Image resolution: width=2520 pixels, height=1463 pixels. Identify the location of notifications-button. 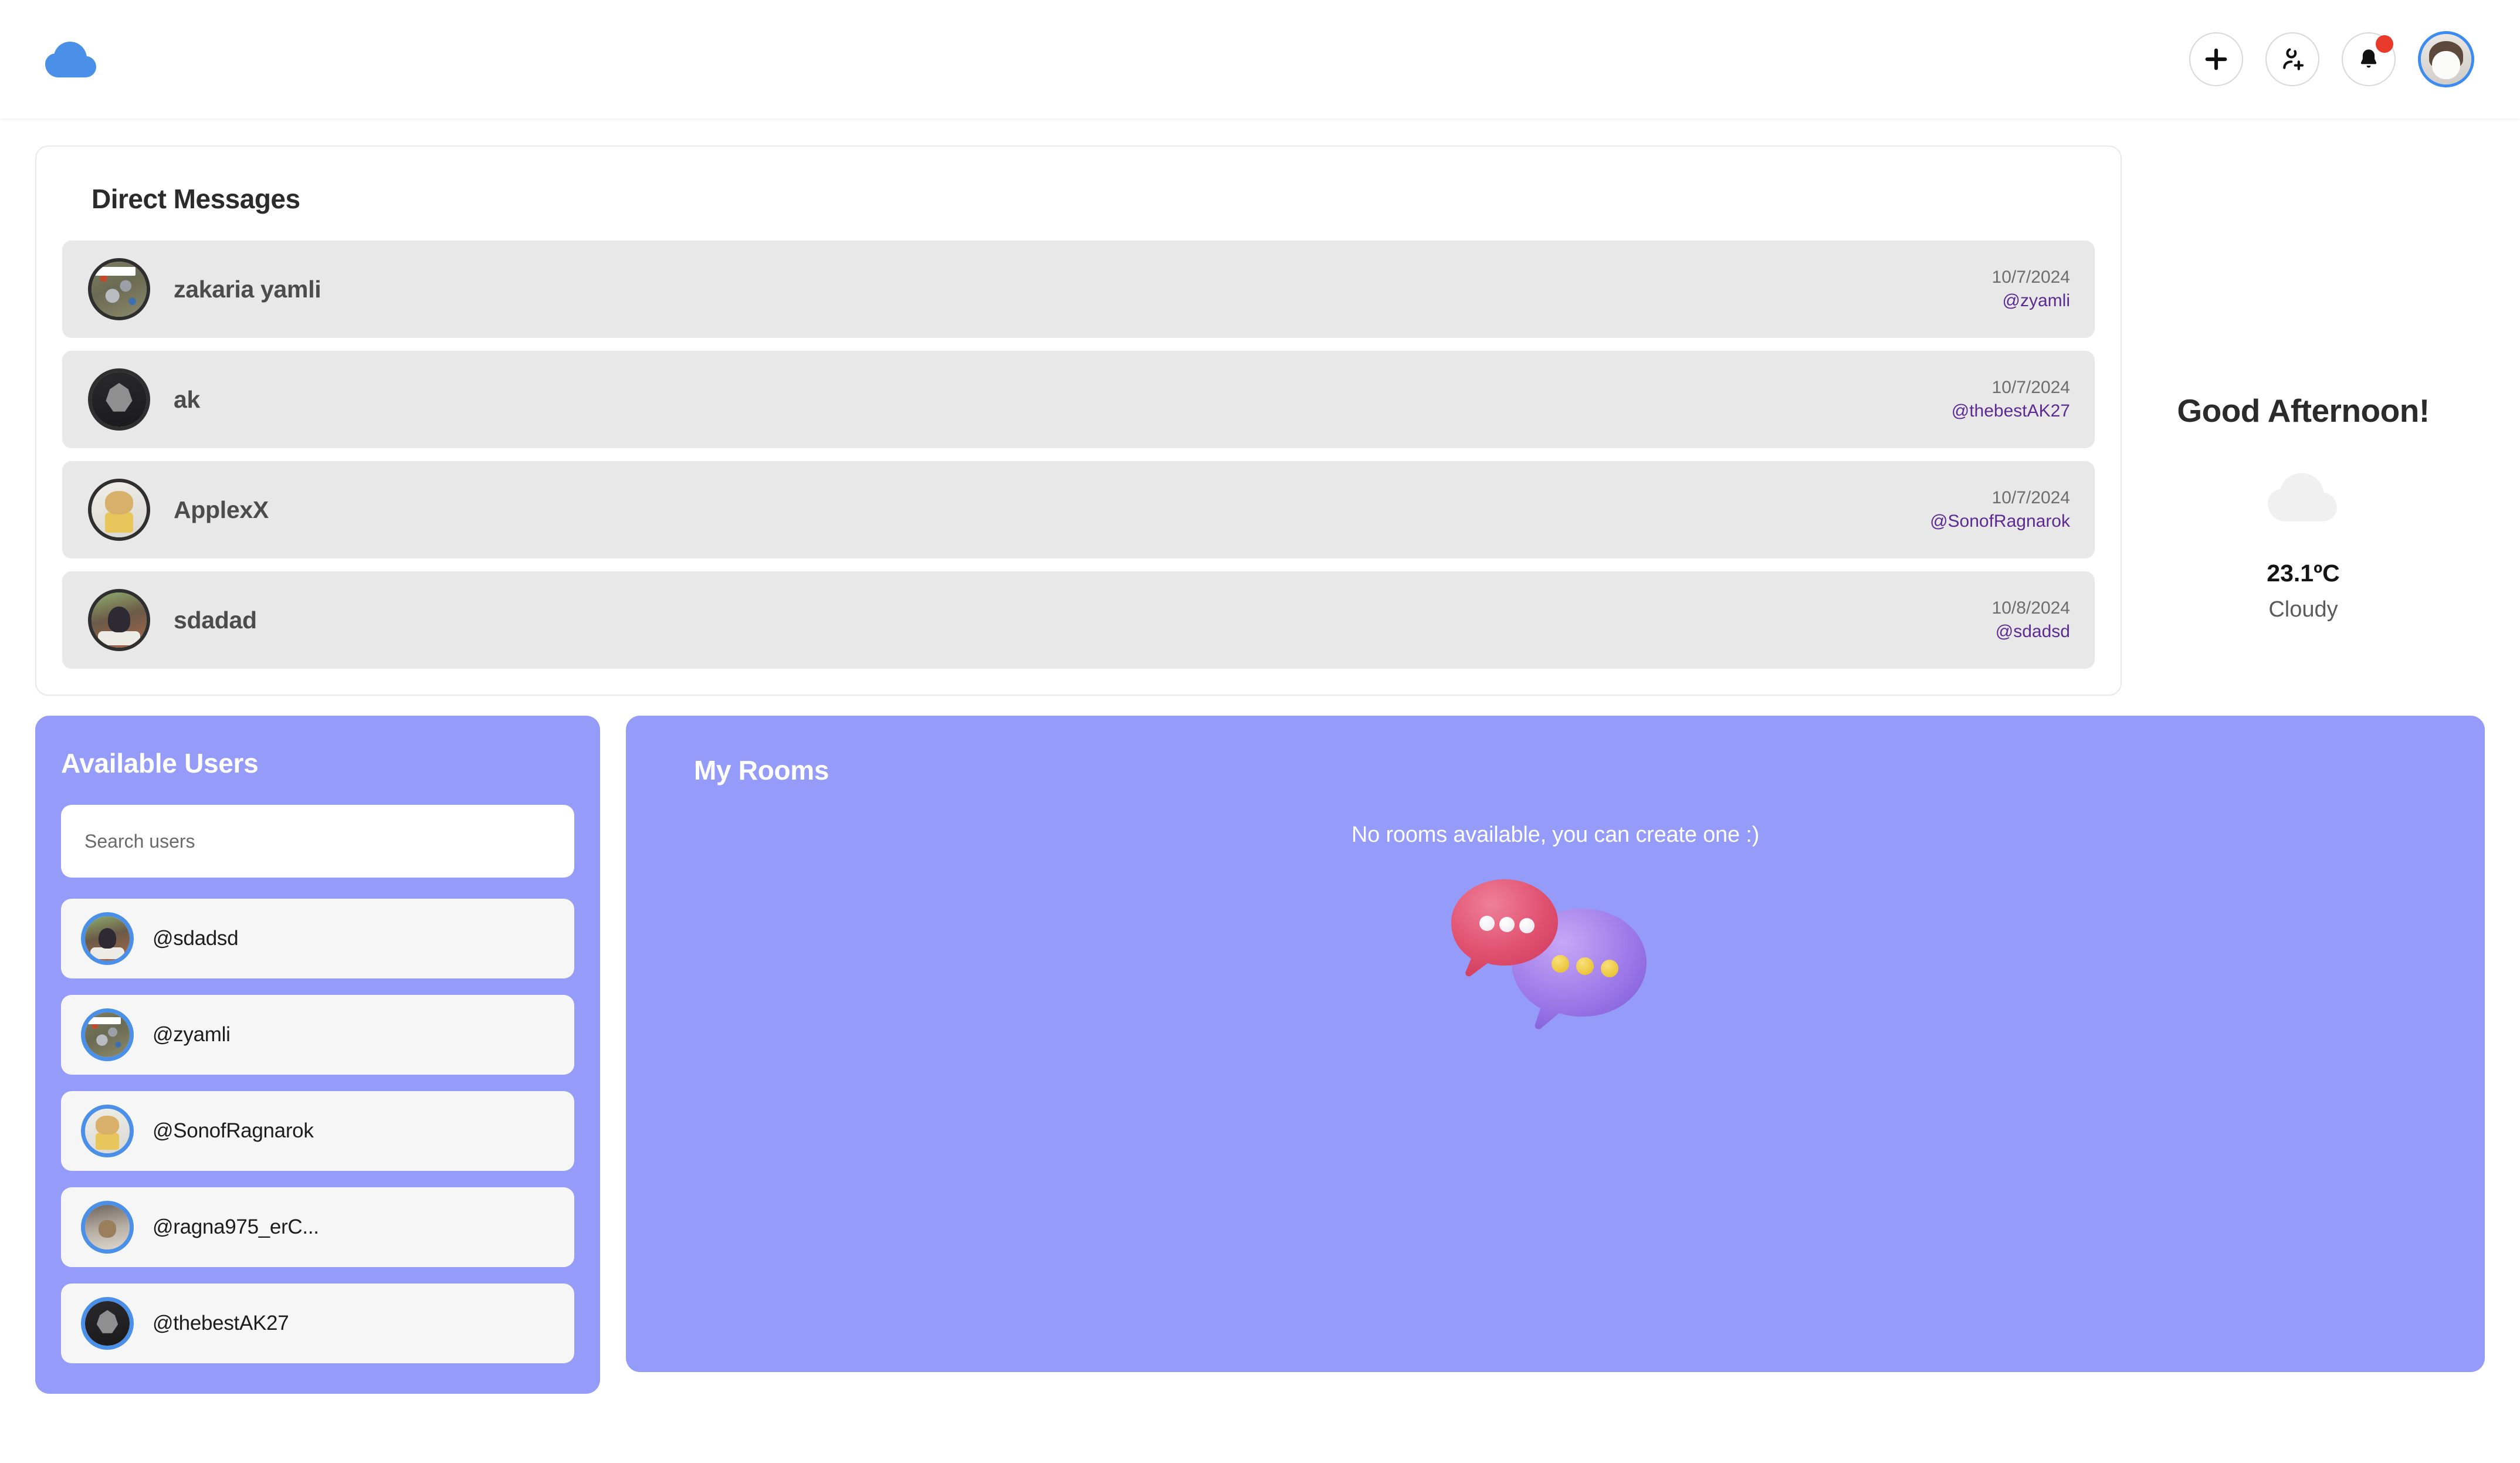
(2369, 59).